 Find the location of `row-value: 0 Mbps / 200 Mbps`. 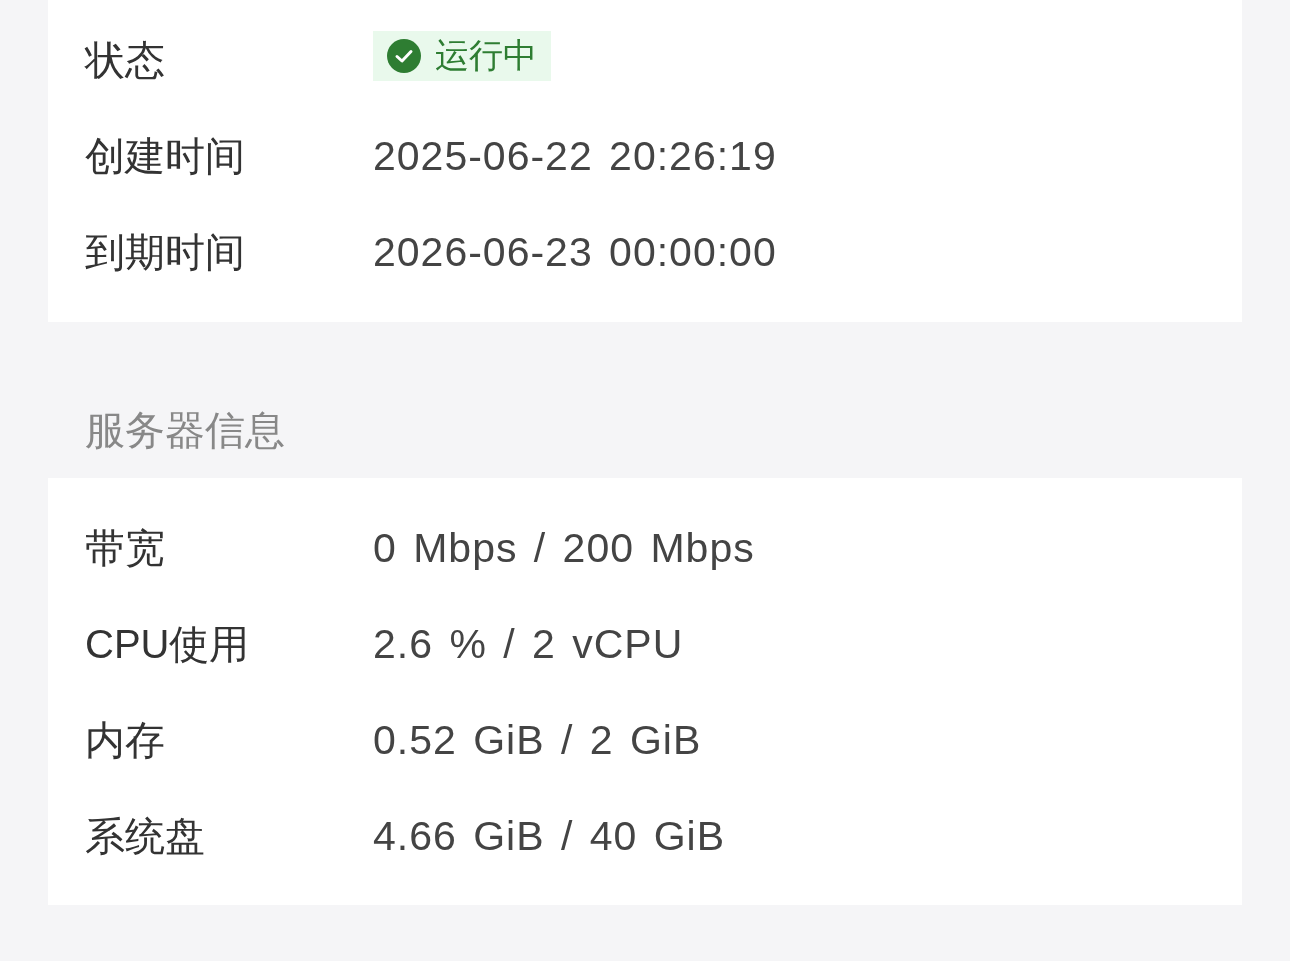

row-value: 0 Mbps / 200 Mbps is located at coordinates (564, 548).